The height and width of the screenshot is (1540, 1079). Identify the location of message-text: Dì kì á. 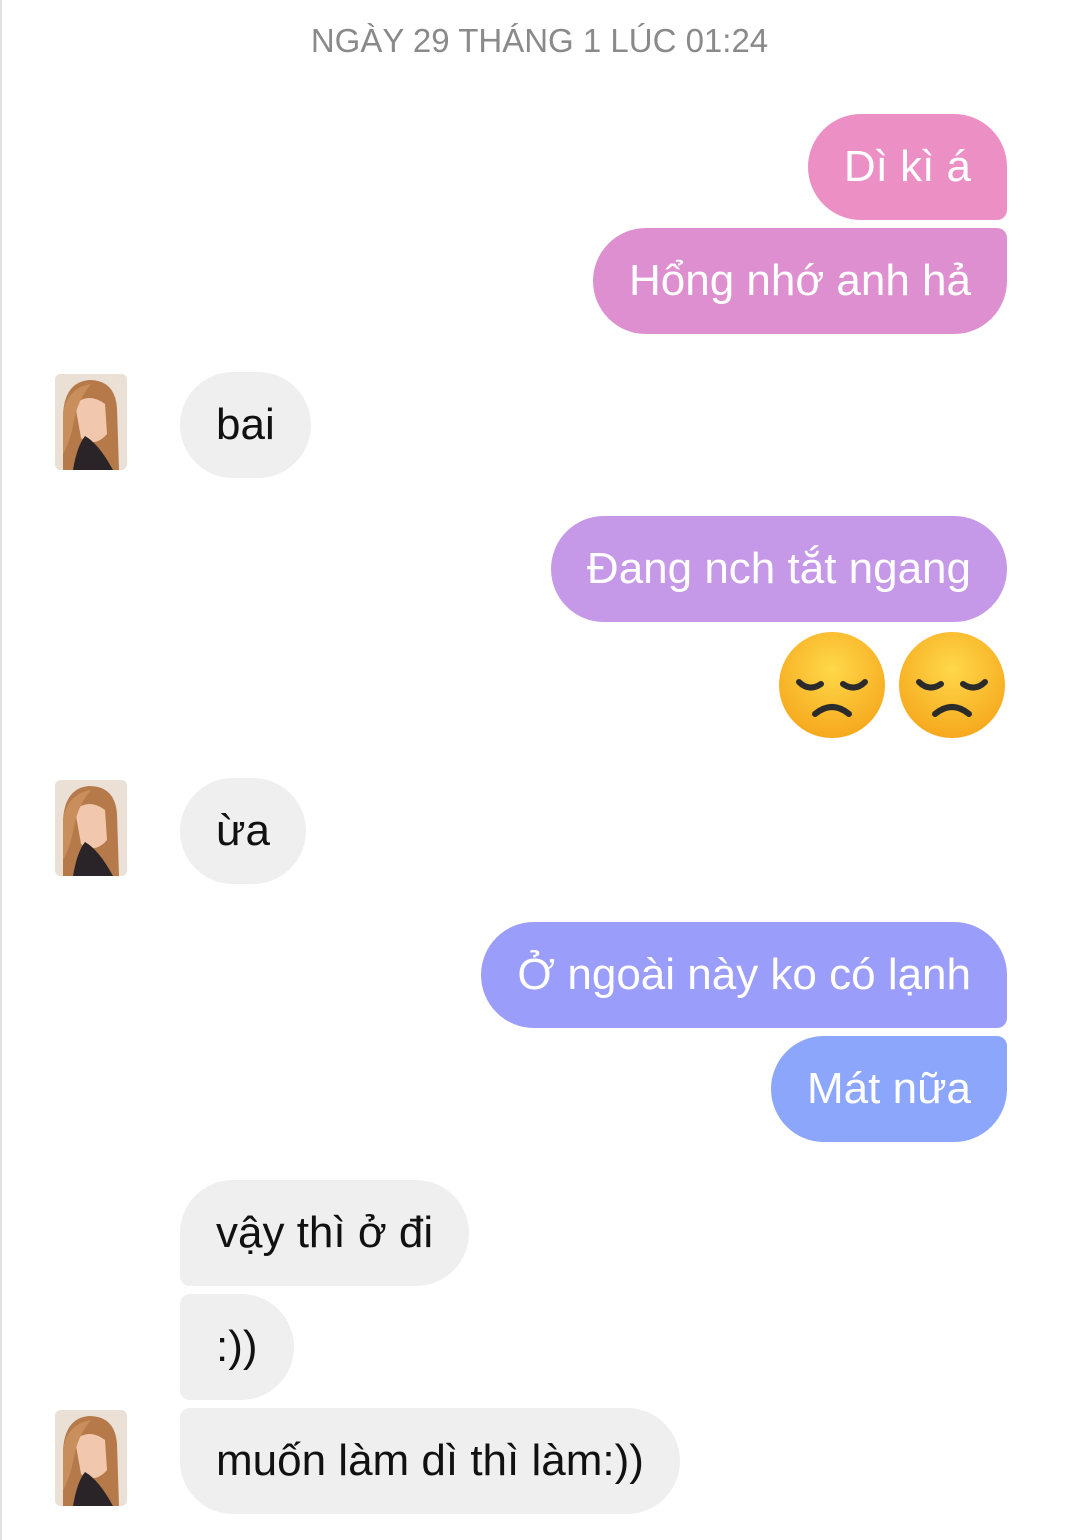
(907, 166).